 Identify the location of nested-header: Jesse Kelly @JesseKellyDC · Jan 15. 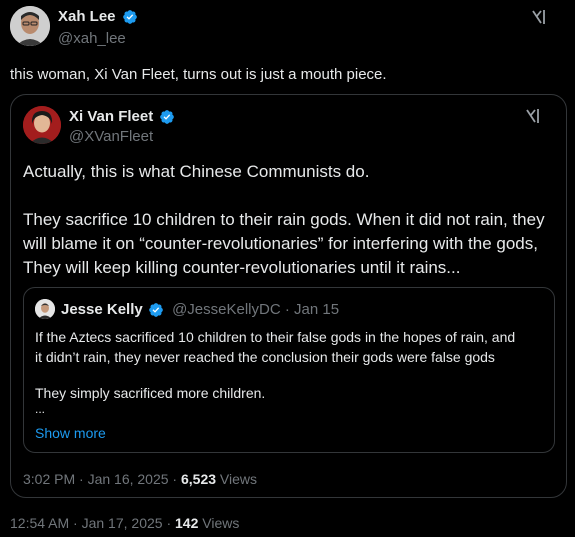
(200, 309).